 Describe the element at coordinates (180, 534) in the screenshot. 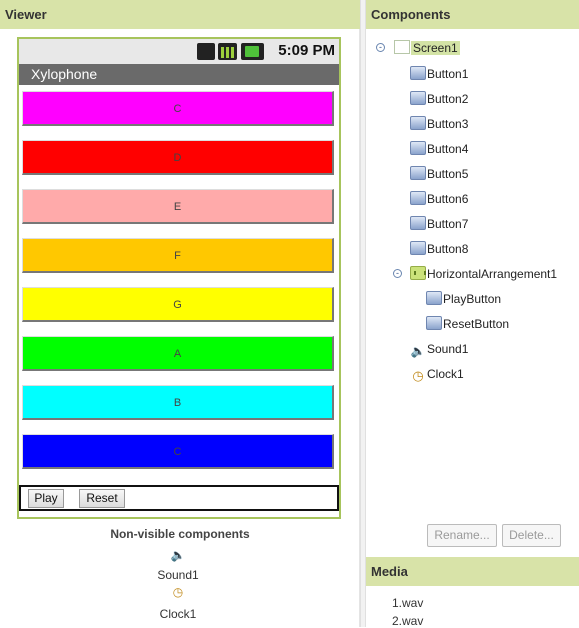

I see `nonvisible-components-title: Non-visible components` at that location.